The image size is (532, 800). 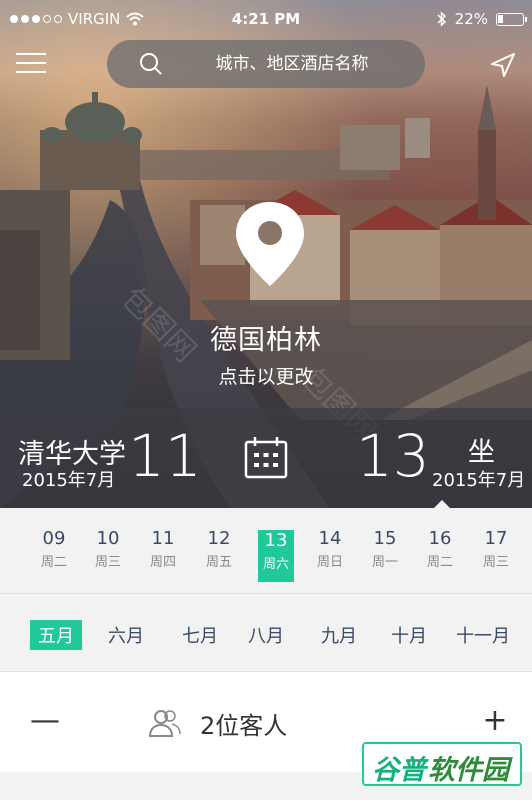 What do you see at coordinates (108, 538) in the screenshot?
I see `day-number: 10` at bounding box center [108, 538].